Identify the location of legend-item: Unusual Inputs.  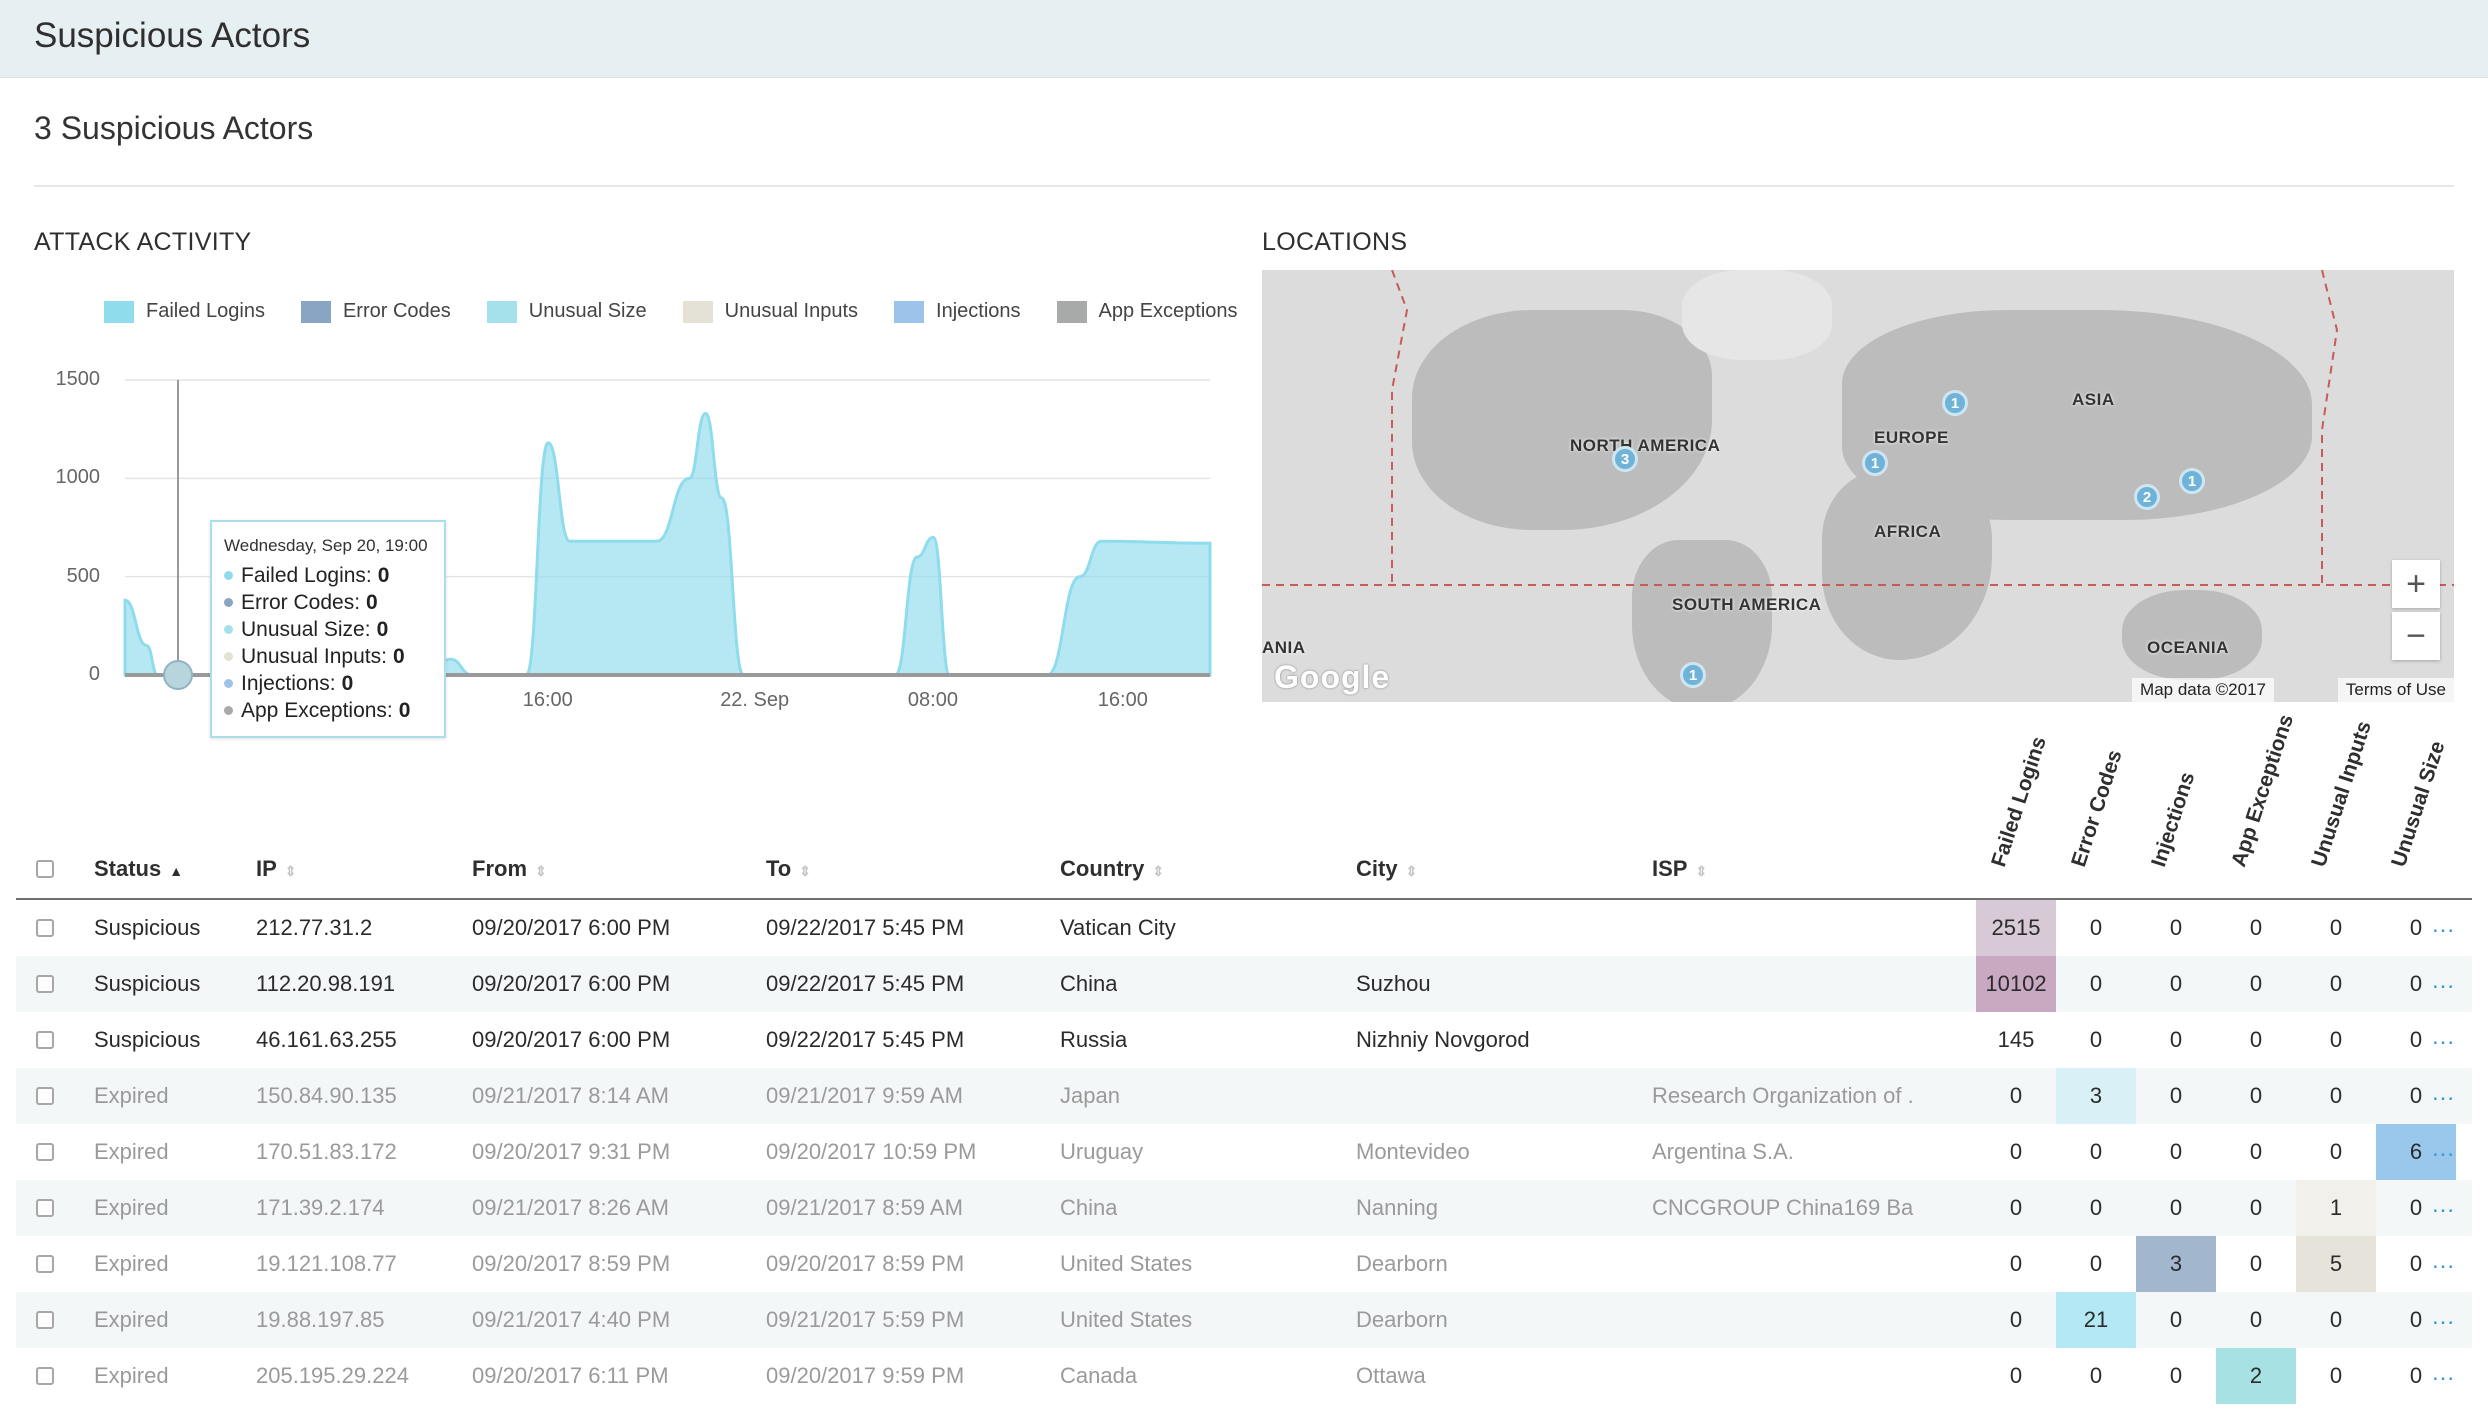
(770, 311).